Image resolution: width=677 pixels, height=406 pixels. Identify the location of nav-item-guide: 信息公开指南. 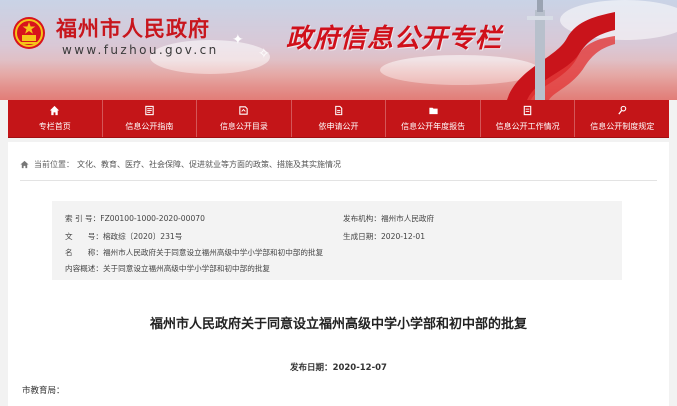
(150, 118).